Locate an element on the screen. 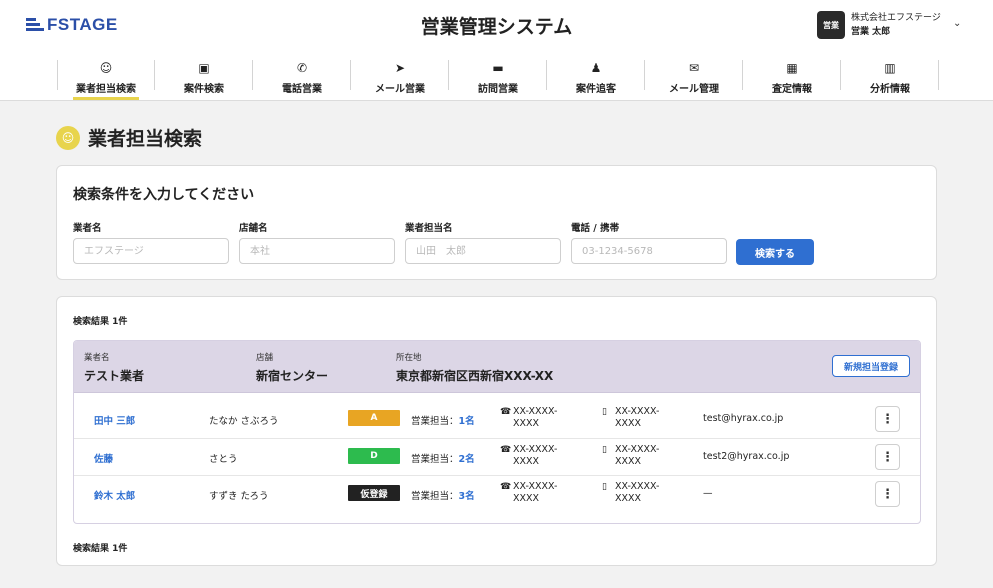 This screenshot has height=588, width=993. nav-item-phone-sales: ✆ 電話営業 is located at coordinates (302, 79).